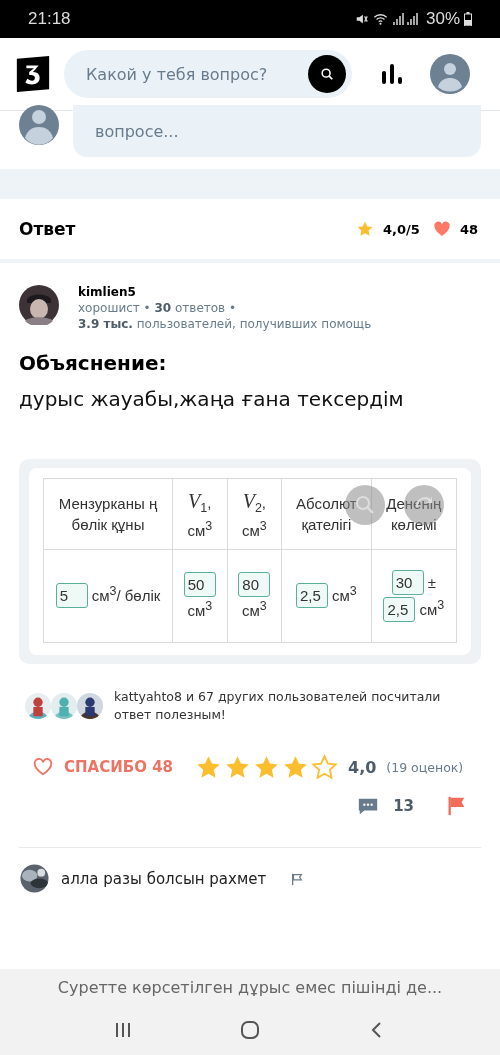 The height and width of the screenshot is (1055, 500). Describe the element at coordinates (468, 19) in the screenshot. I see `battery-icon` at that location.